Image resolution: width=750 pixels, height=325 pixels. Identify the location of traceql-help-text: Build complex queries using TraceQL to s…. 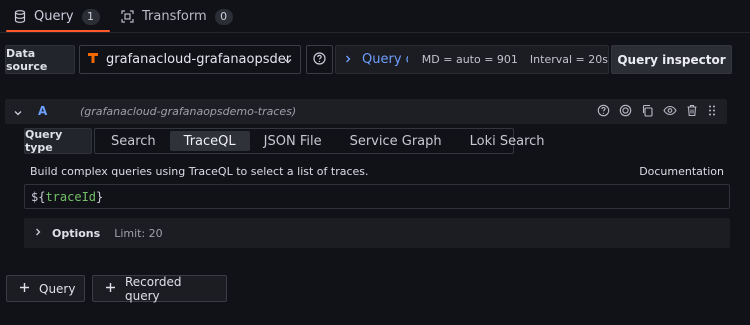
(199, 171).